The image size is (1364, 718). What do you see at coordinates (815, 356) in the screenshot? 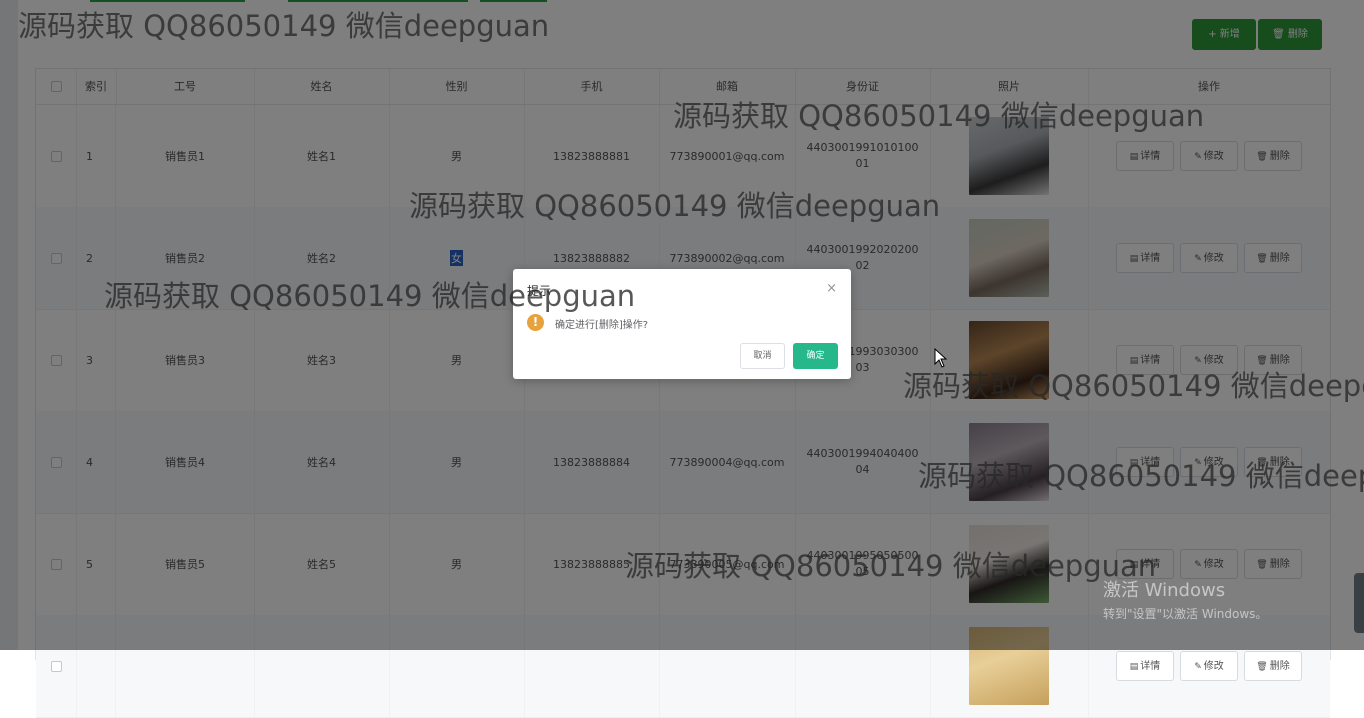
I see `confirm-button: 确定` at bounding box center [815, 356].